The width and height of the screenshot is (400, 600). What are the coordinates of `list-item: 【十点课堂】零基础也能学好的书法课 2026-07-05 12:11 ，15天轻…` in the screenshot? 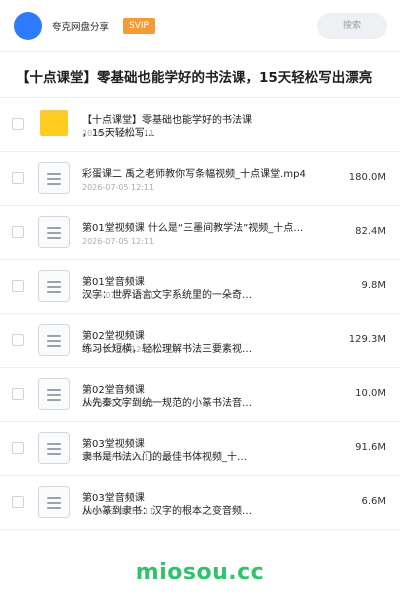 It's located at (200, 125).